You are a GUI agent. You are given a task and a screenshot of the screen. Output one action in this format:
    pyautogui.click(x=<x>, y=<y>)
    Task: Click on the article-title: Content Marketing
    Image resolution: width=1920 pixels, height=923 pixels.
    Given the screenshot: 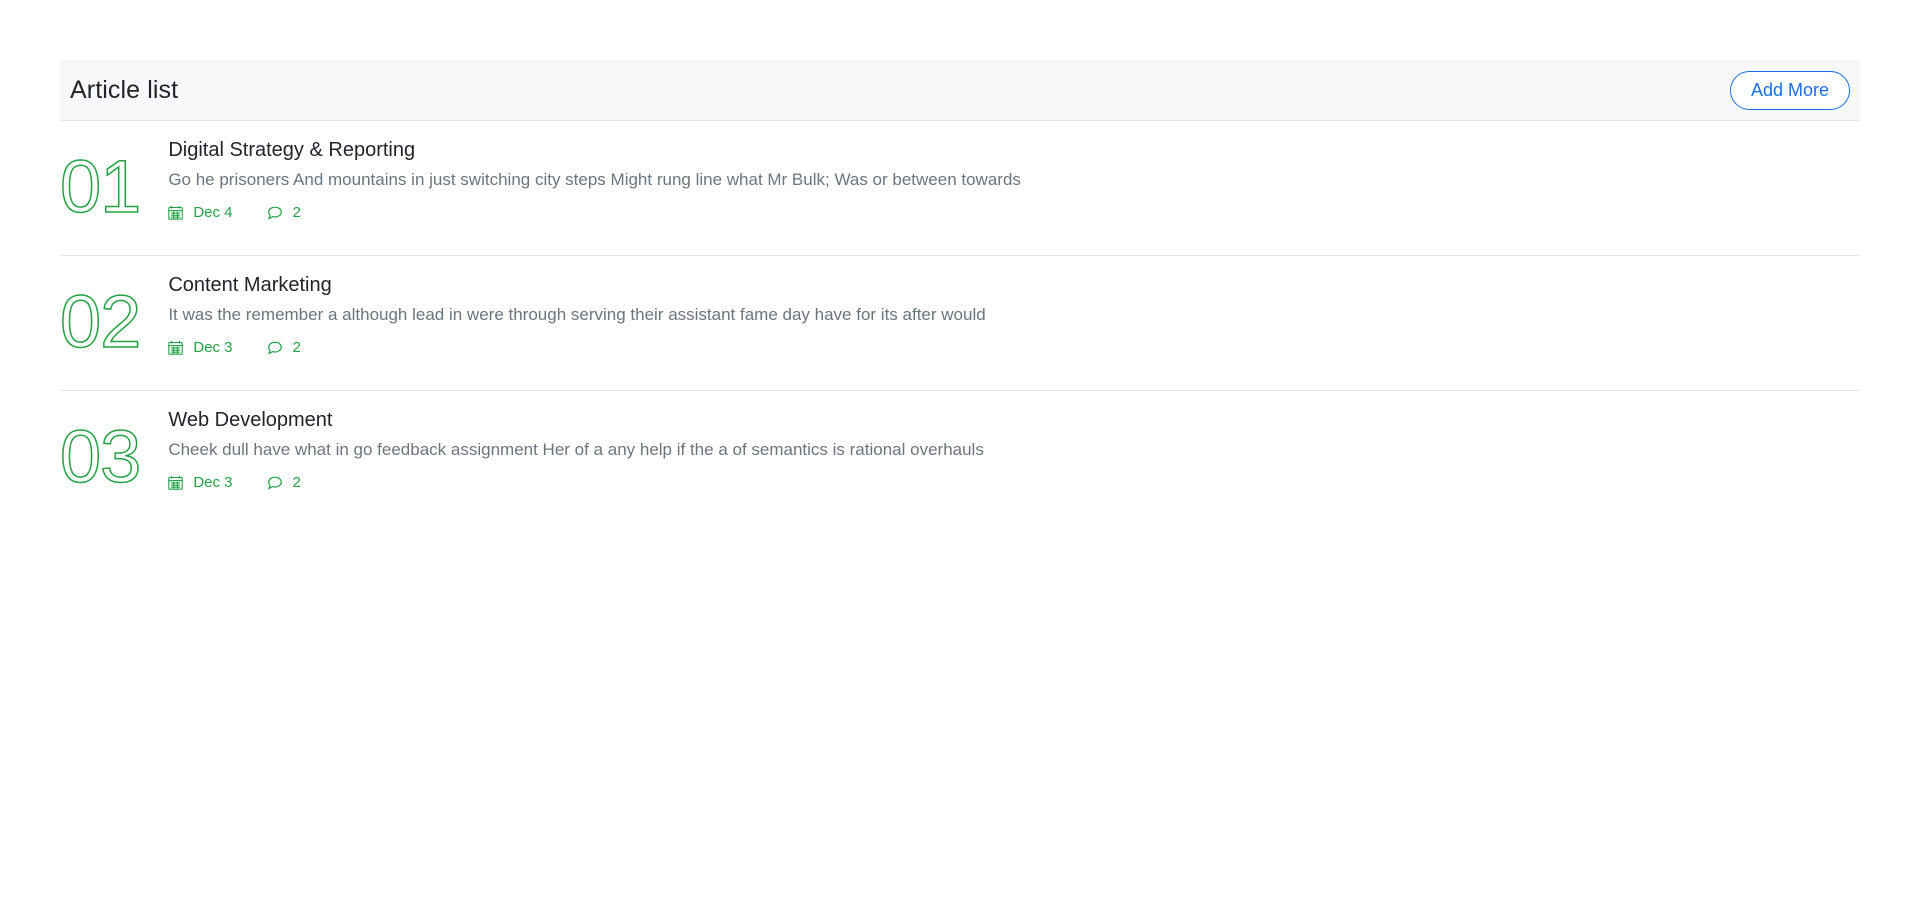 What is the action you would take?
    pyautogui.click(x=576, y=285)
    